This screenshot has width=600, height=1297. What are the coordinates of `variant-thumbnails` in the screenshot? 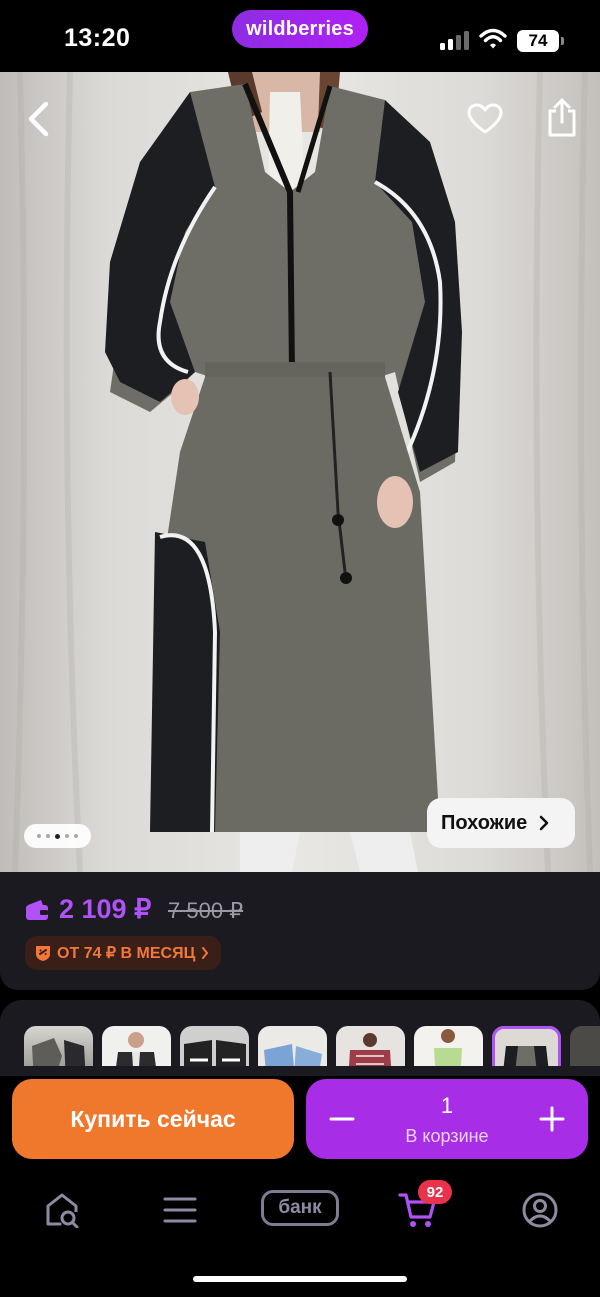 It's located at (312, 1046).